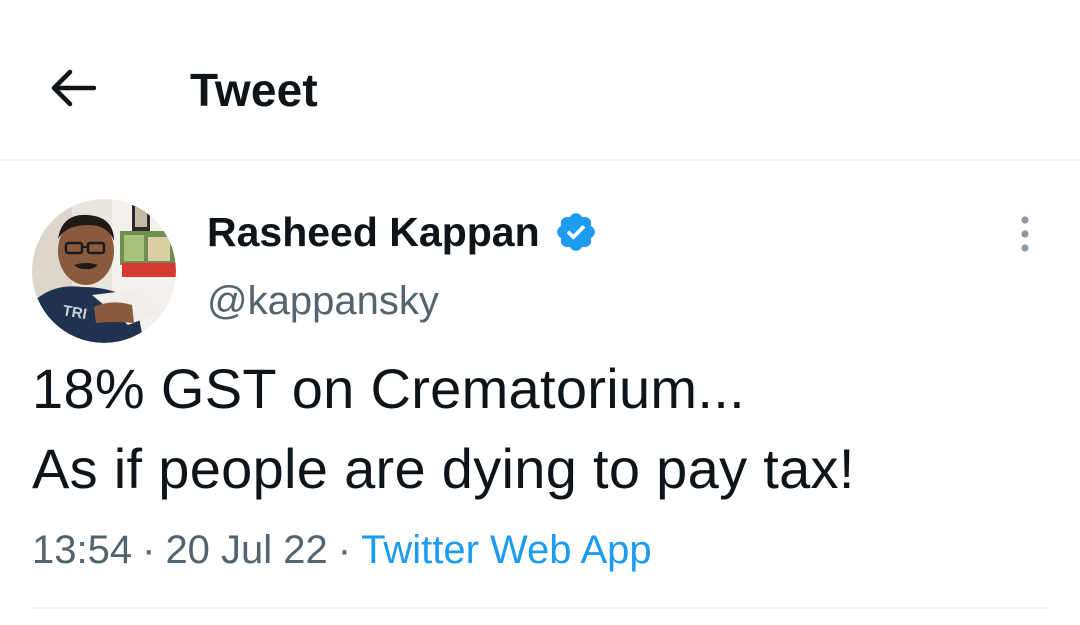 This screenshot has height=625, width=1080. What do you see at coordinates (104, 271) in the screenshot?
I see `avatar: TRI` at bounding box center [104, 271].